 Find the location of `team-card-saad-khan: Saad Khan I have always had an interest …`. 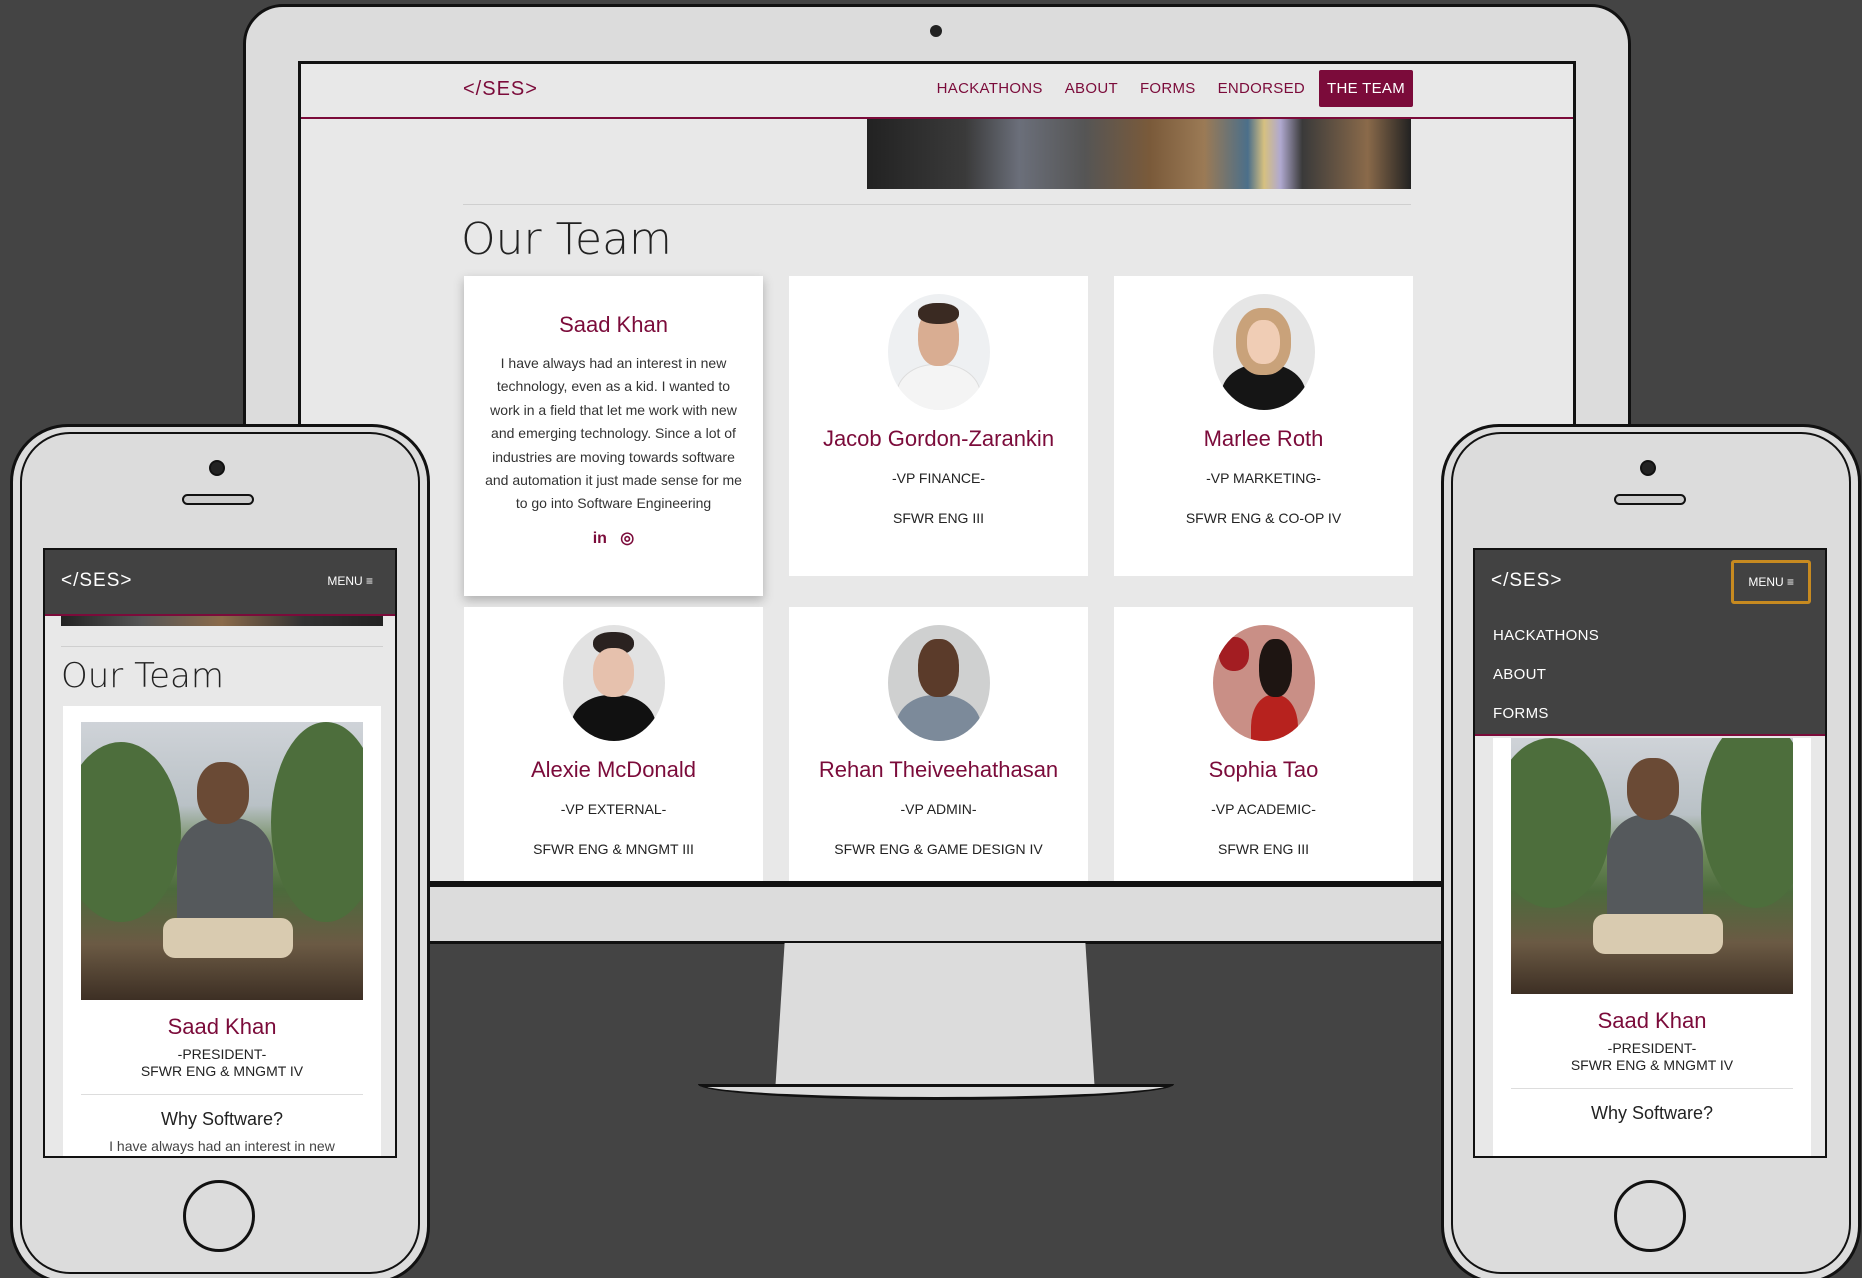

team-card-saad-khan: Saad Khan I have always had an interest … is located at coordinates (613, 436).